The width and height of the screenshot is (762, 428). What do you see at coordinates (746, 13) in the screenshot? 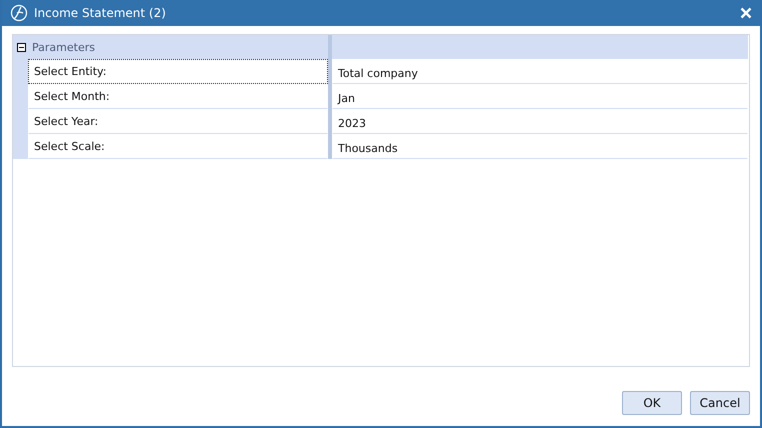
I see `close-icon` at bounding box center [746, 13].